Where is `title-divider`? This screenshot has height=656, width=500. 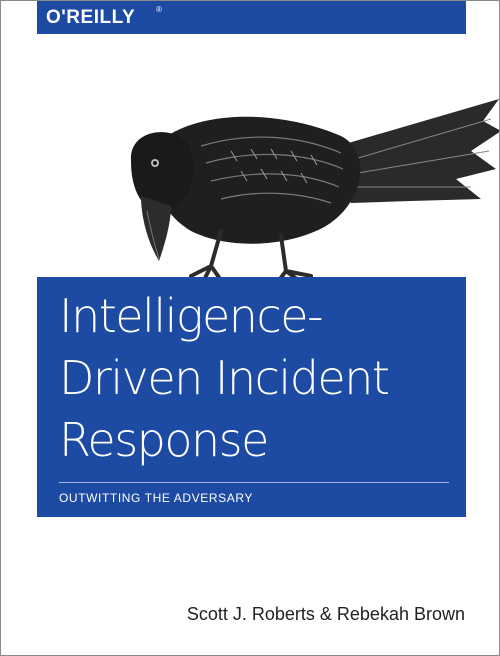
title-divider is located at coordinates (254, 482).